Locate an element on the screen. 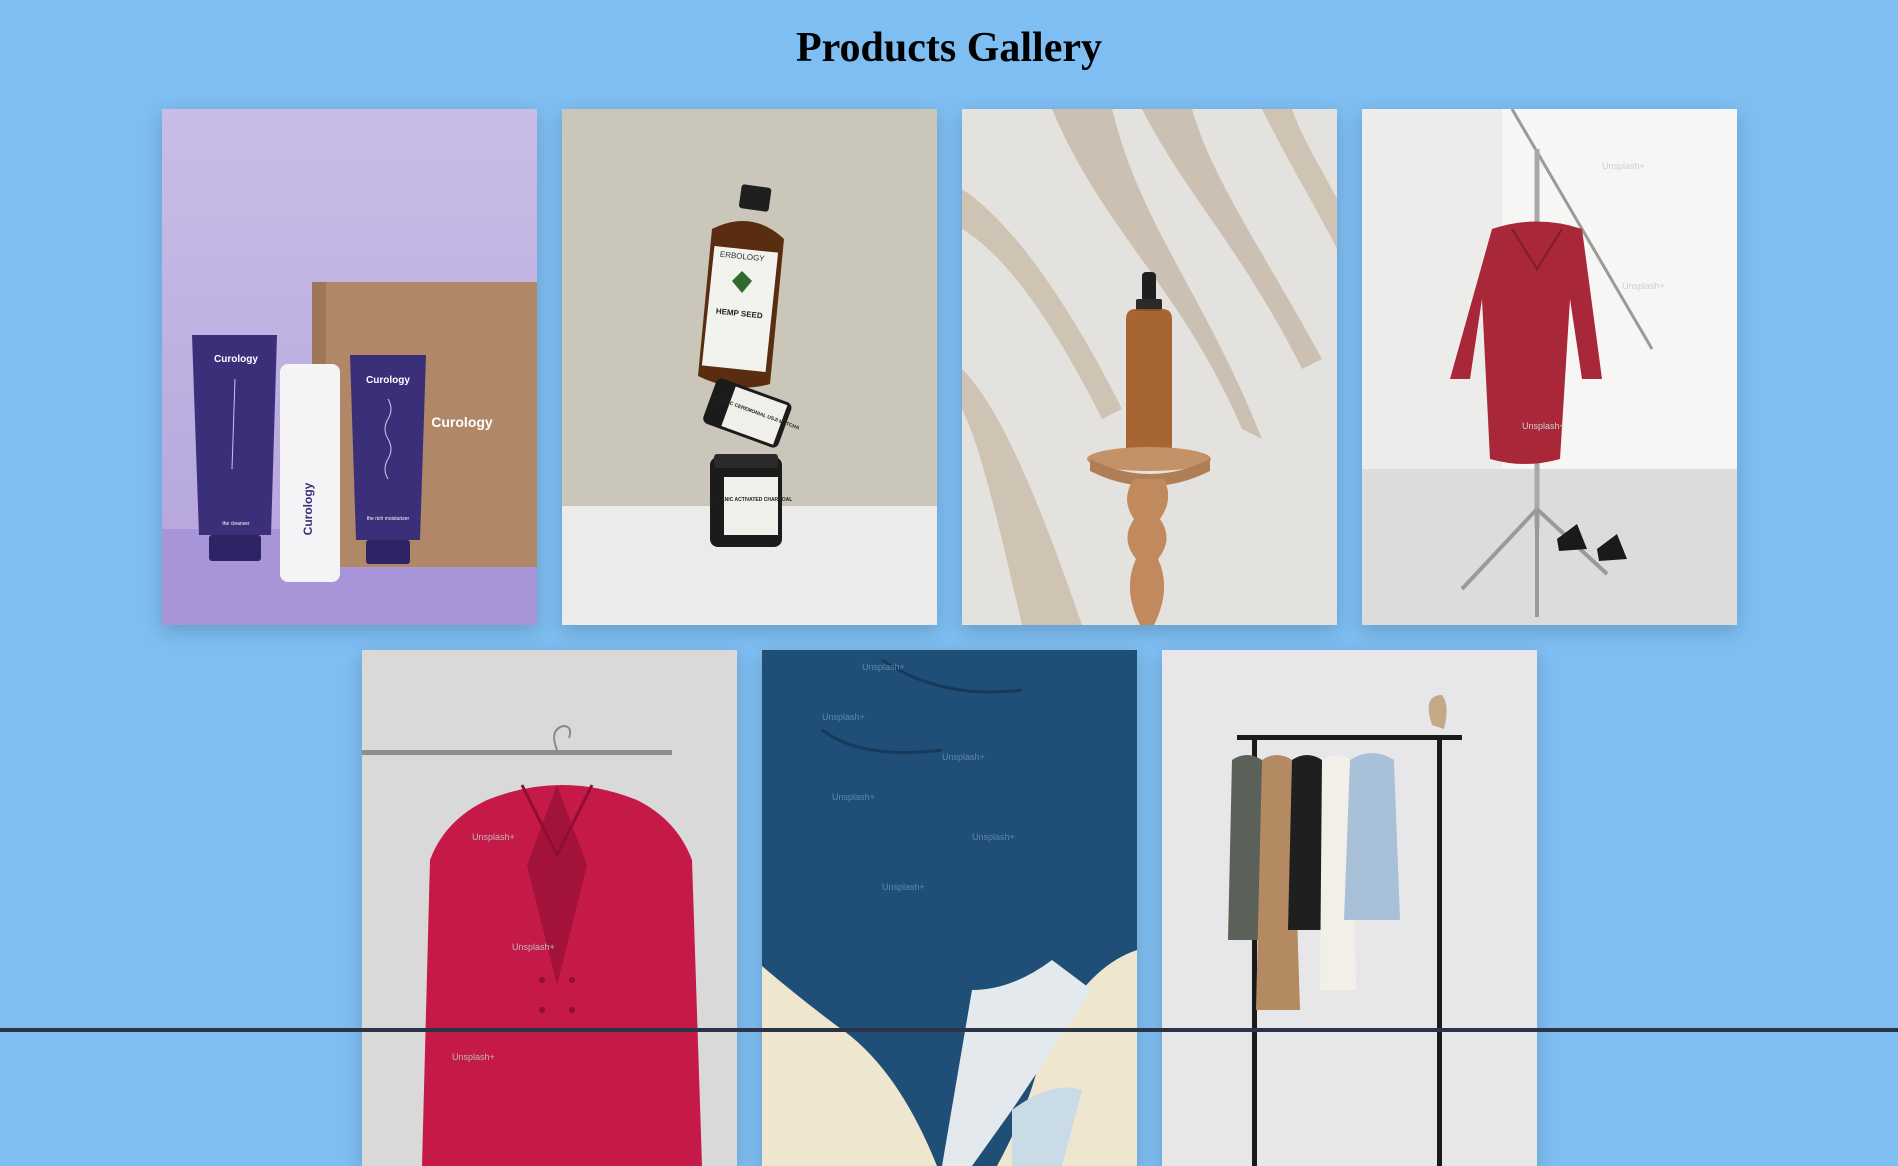 The image size is (1898, 1166). svg-text: ORGANIC ACTIVATED CHARCOAL is located at coordinates (750, 500).